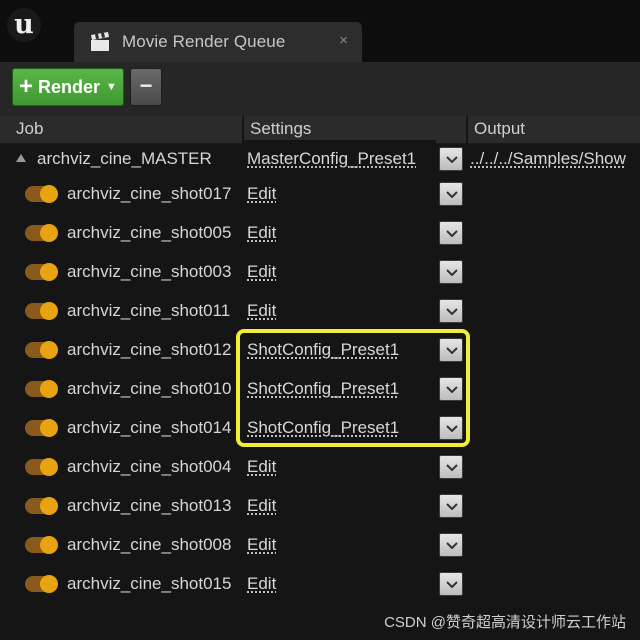 Image resolution: width=640 pixels, height=640 pixels. I want to click on shot-job-row: archviz_cine_shot011 Edit, so click(320, 311).